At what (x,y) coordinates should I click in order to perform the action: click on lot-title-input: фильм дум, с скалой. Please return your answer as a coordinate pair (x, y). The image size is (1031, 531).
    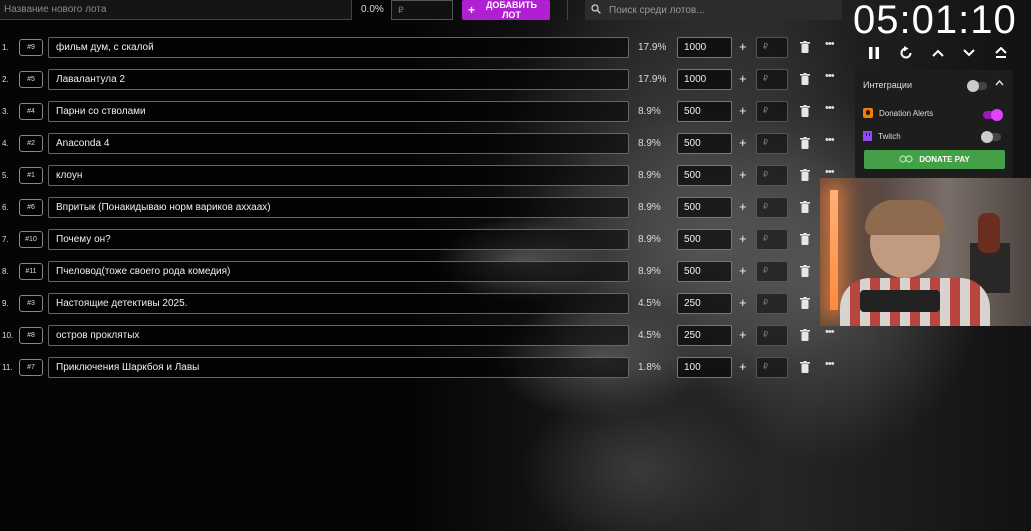
    Looking at the image, I should click on (338, 47).